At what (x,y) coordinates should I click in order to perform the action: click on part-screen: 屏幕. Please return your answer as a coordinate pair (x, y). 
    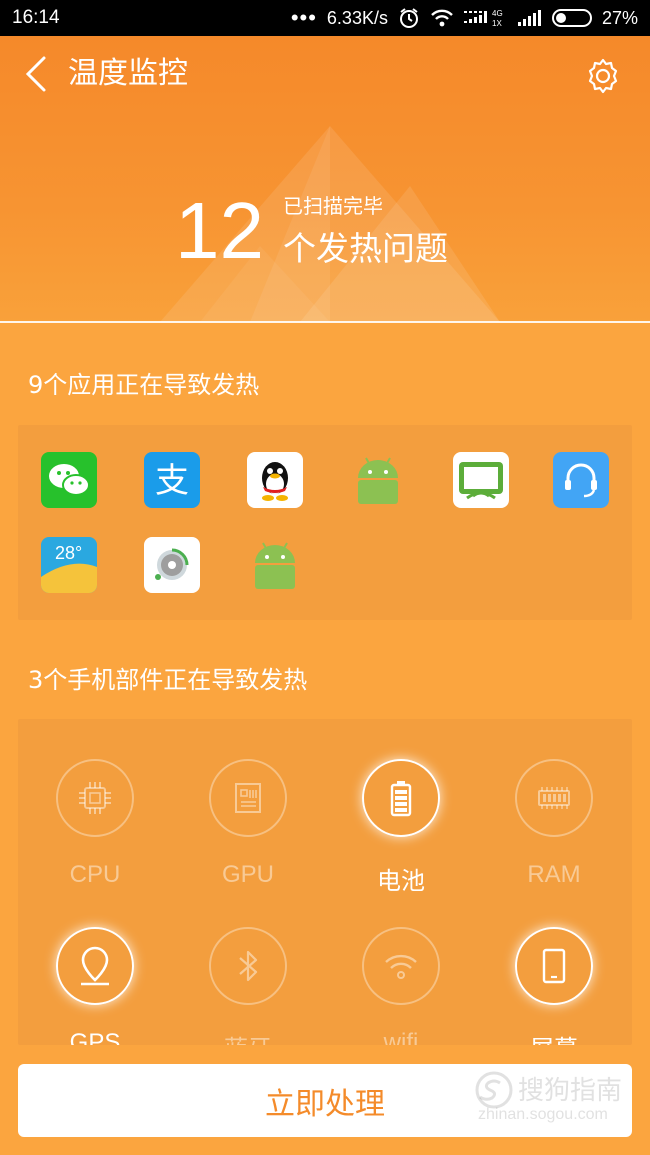
    Looking at the image, I should click on (554, 986).